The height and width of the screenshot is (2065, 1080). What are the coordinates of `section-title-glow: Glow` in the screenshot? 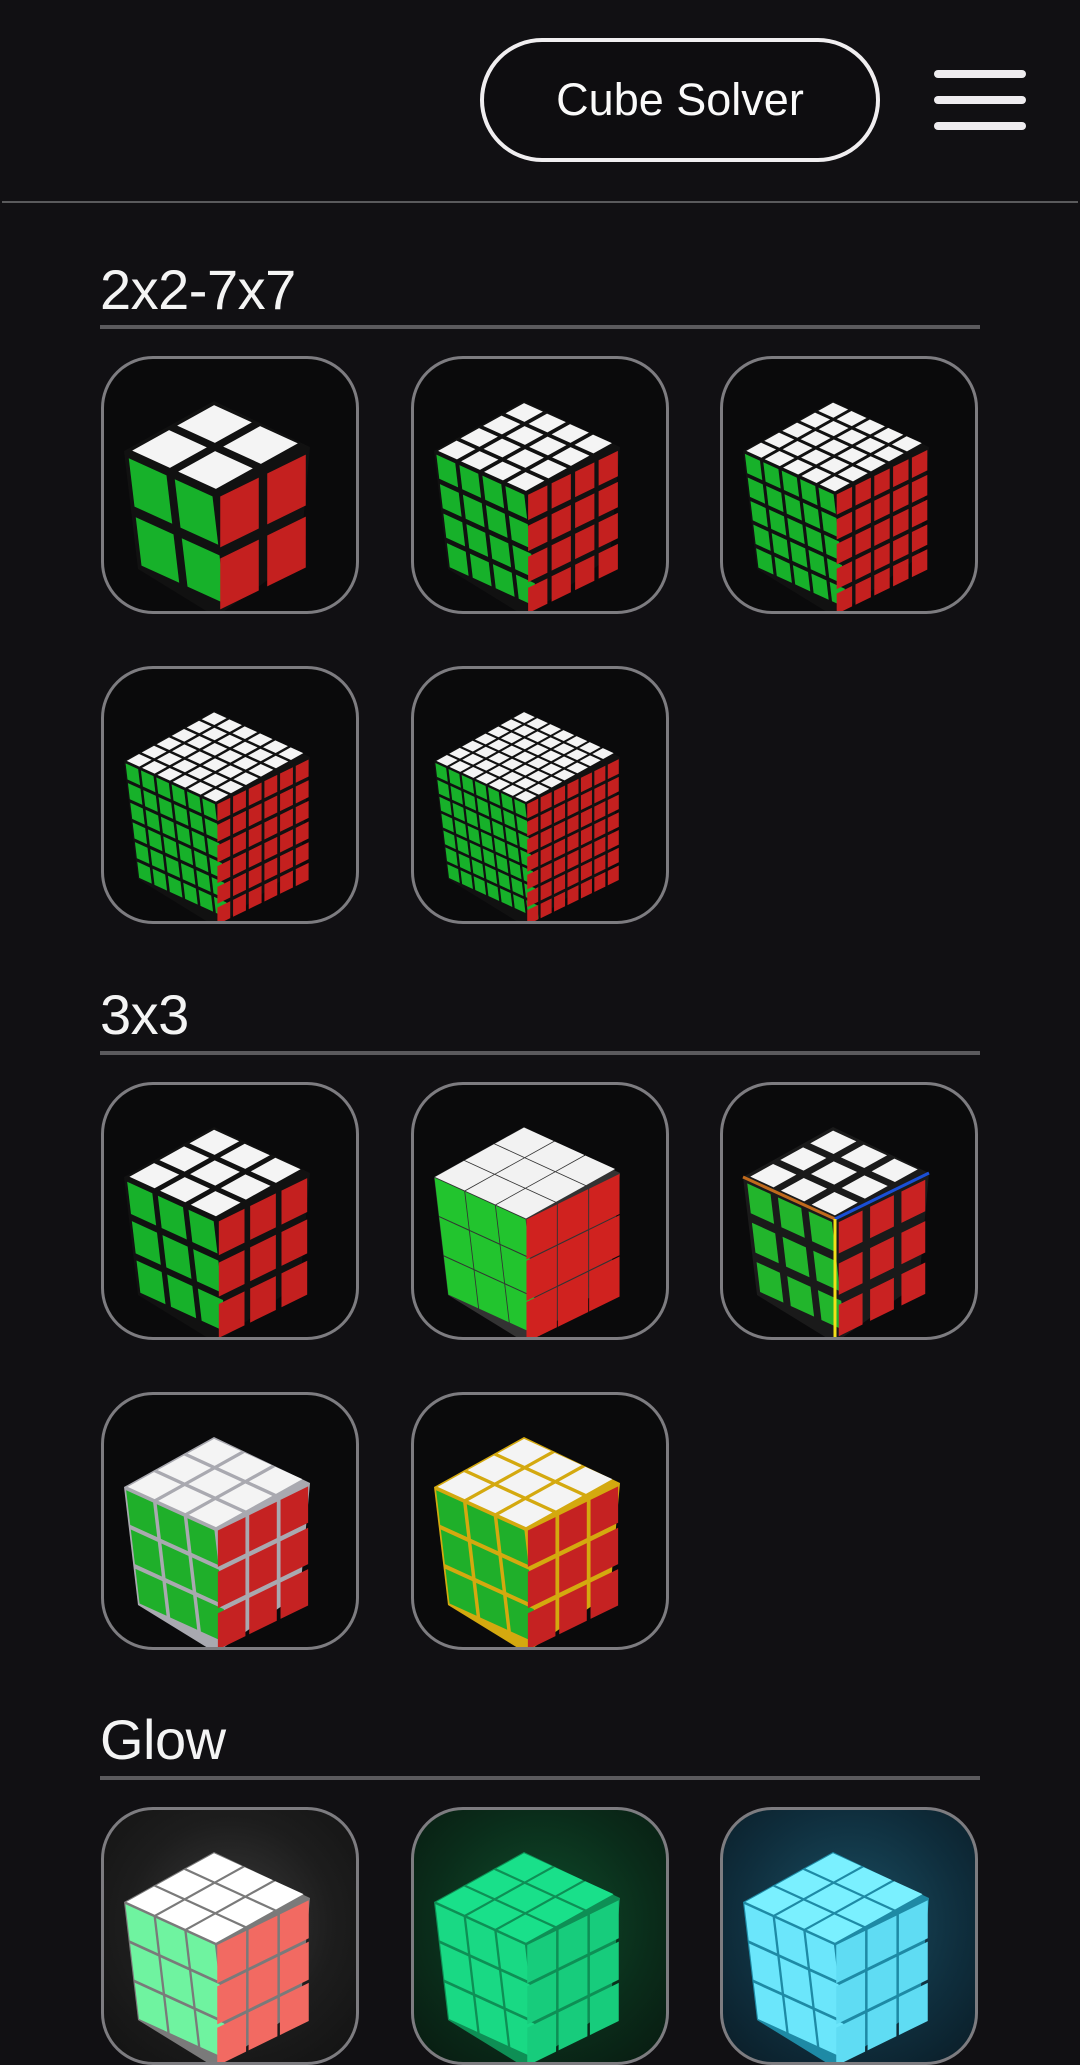 It's located at (163, 1739).